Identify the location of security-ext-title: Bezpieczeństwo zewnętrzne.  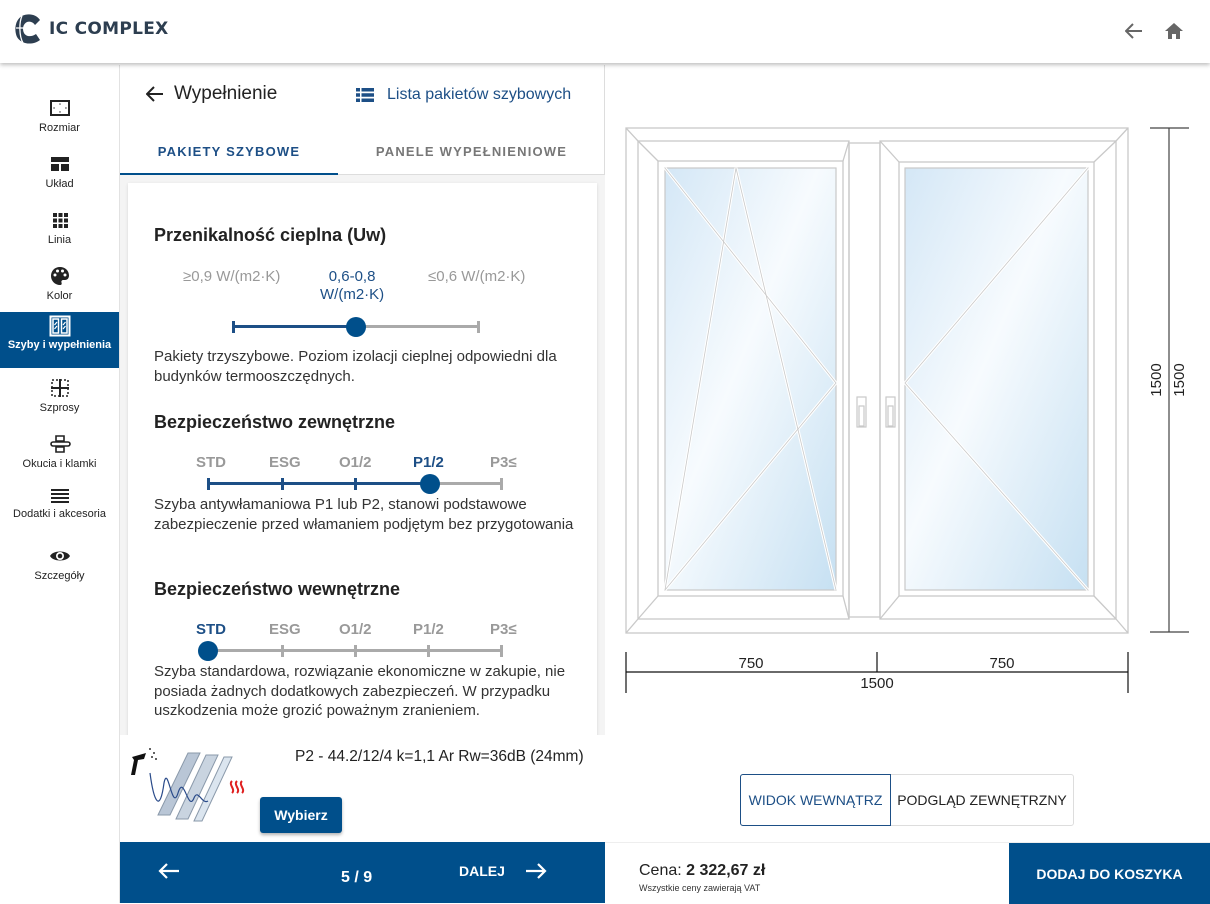
(275, 422).